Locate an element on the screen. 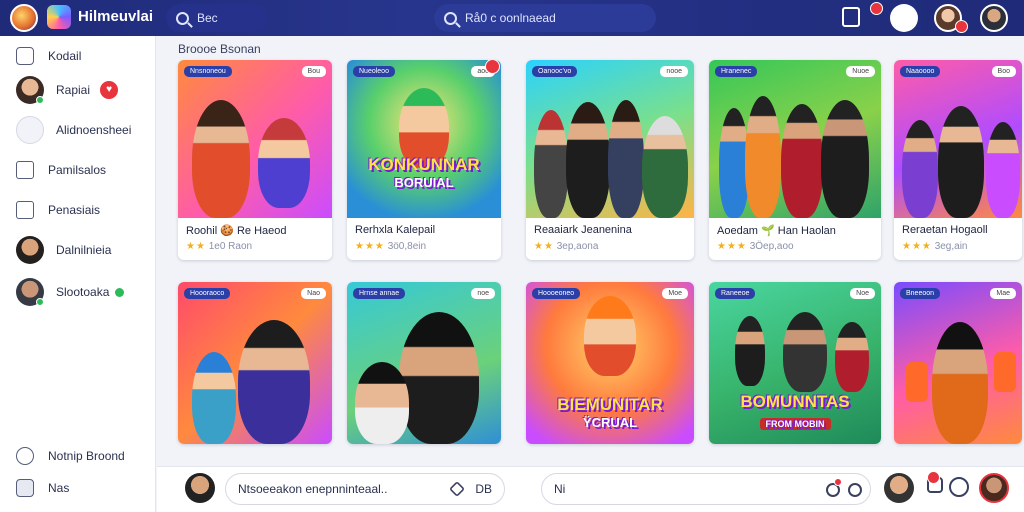  search-text: Bec is located at coordinates (207, 18).